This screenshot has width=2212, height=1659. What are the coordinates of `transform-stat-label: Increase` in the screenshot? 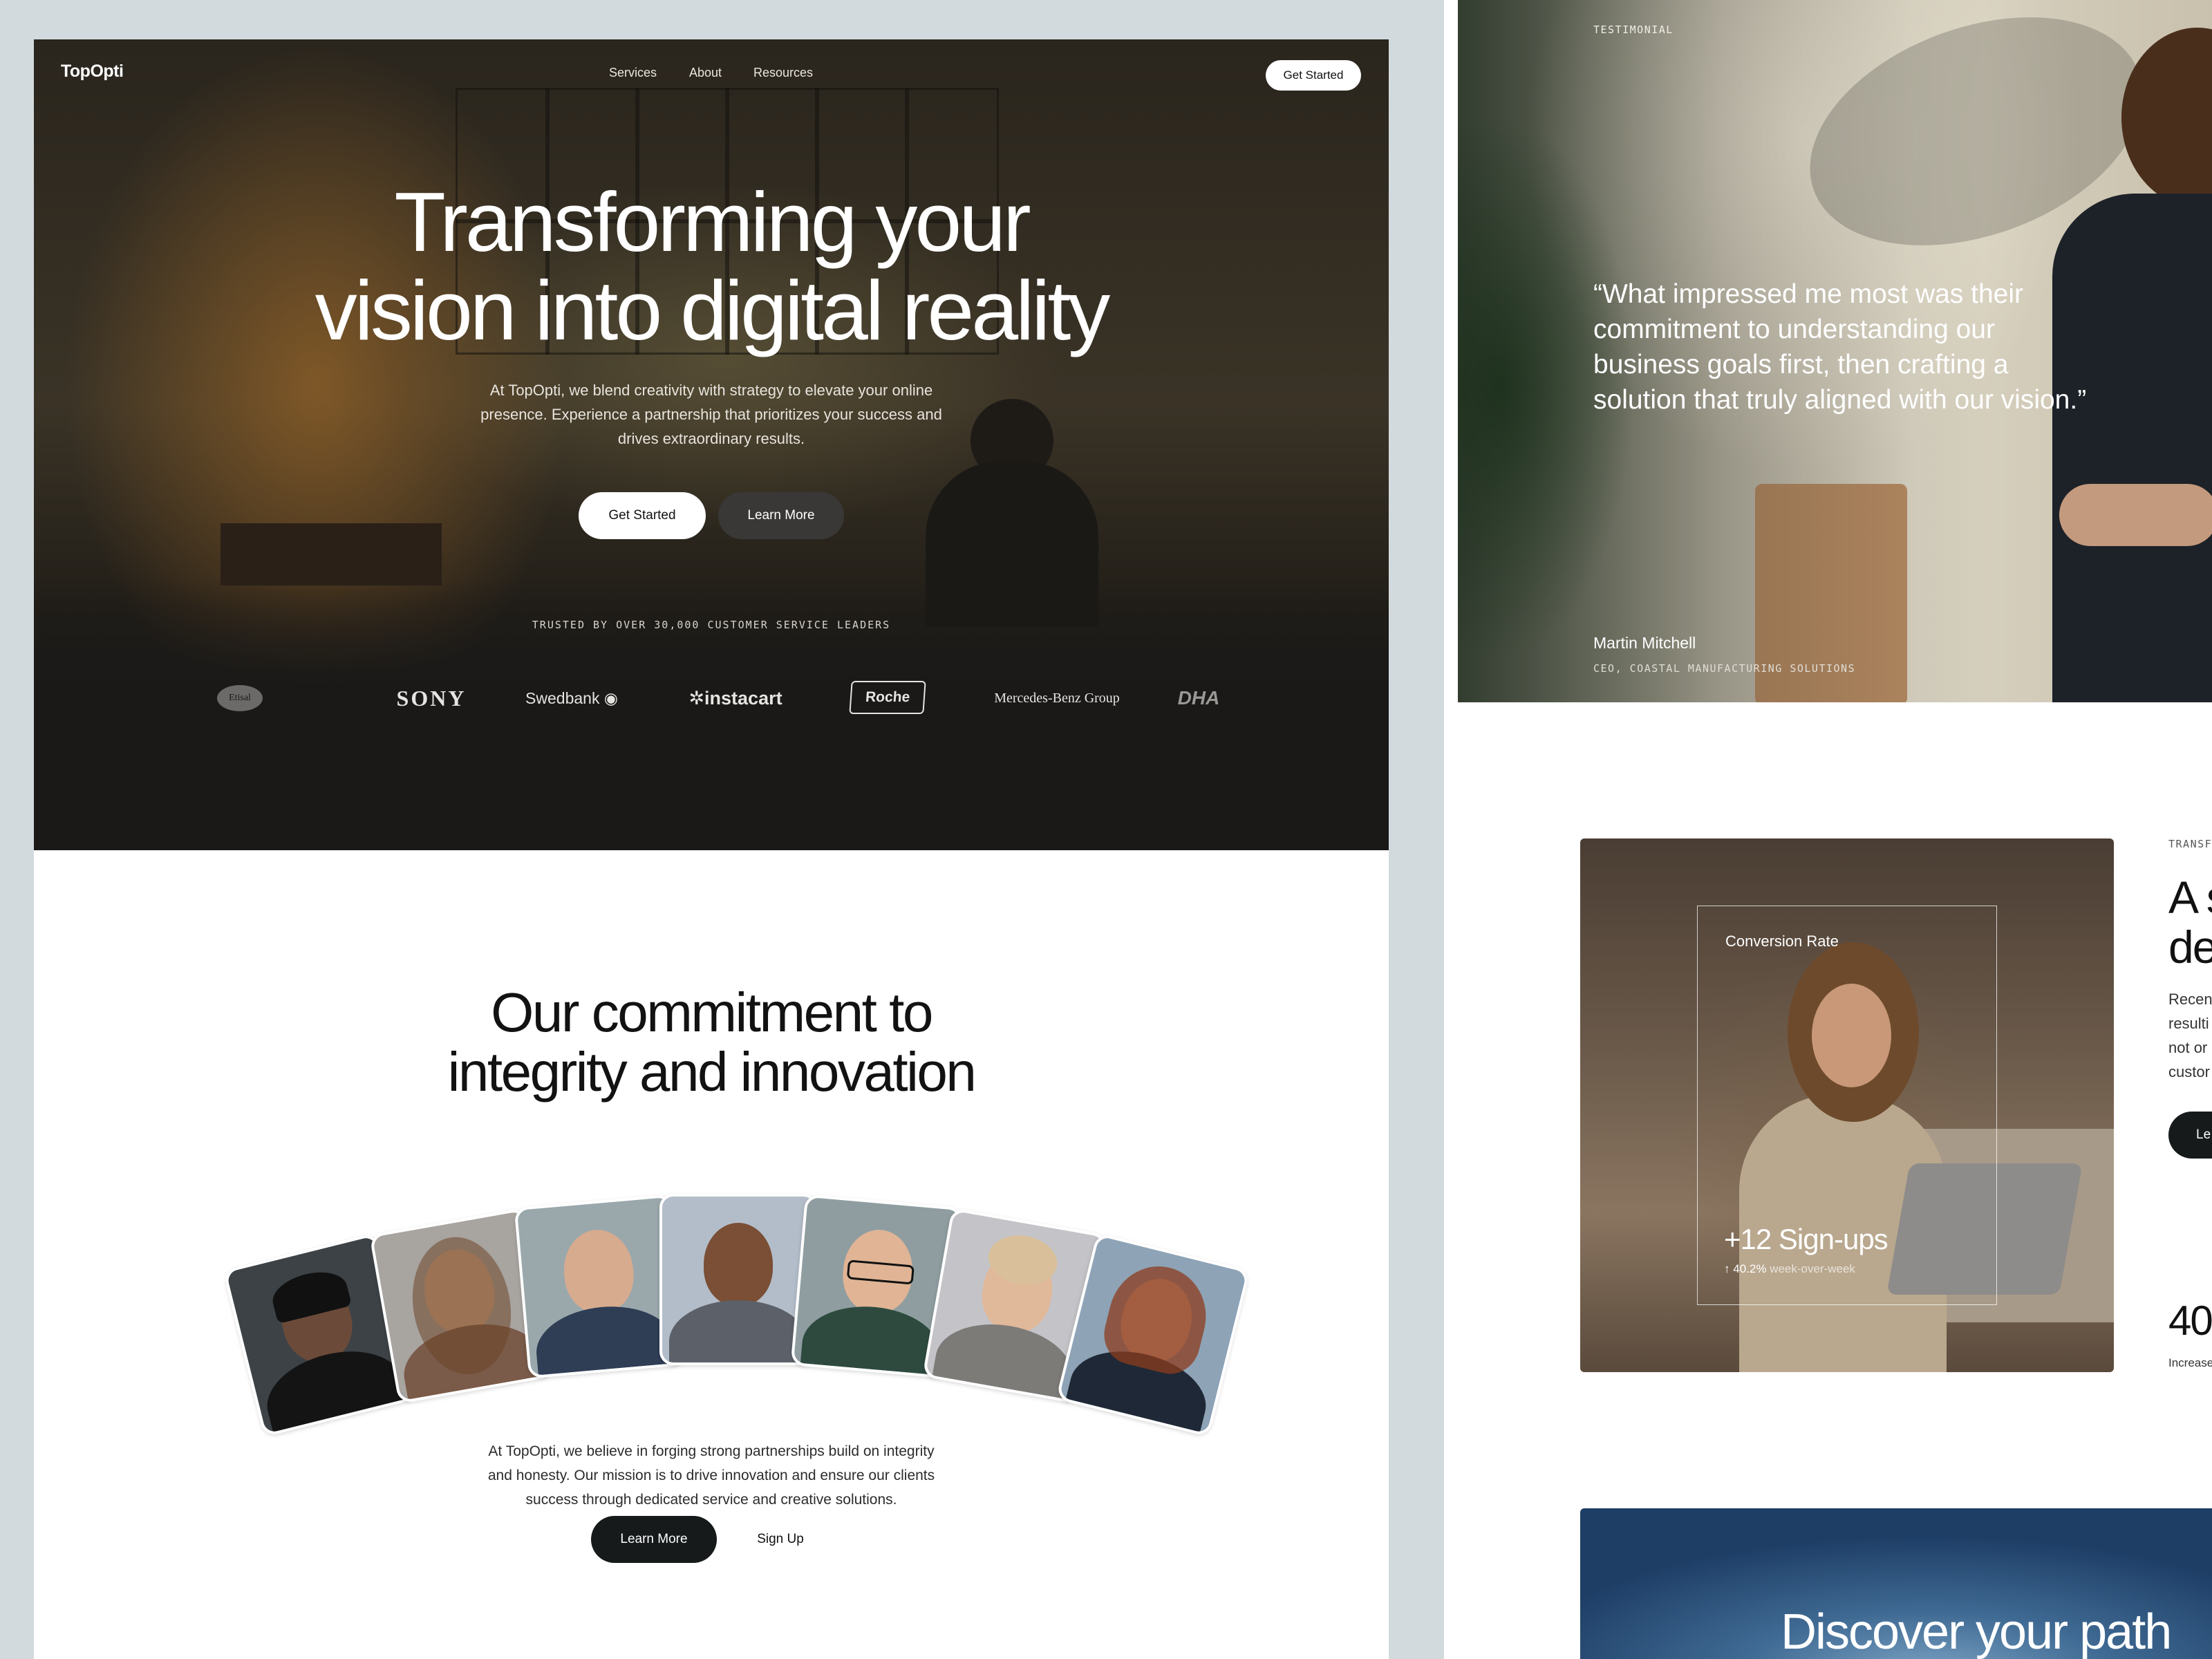 It's located at (2190, 1363).